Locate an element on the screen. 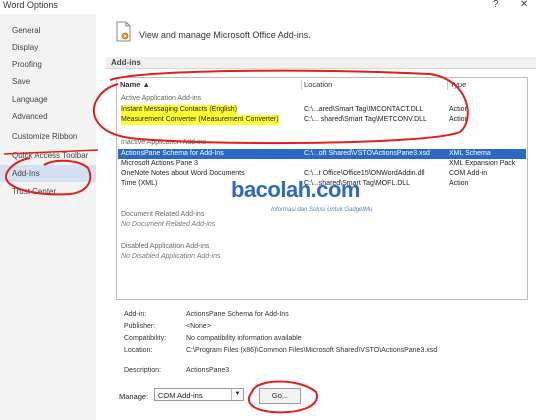 This screenshot has height=420, width=537. detail-label: Compatibility: is located at coordinates (145, 338).